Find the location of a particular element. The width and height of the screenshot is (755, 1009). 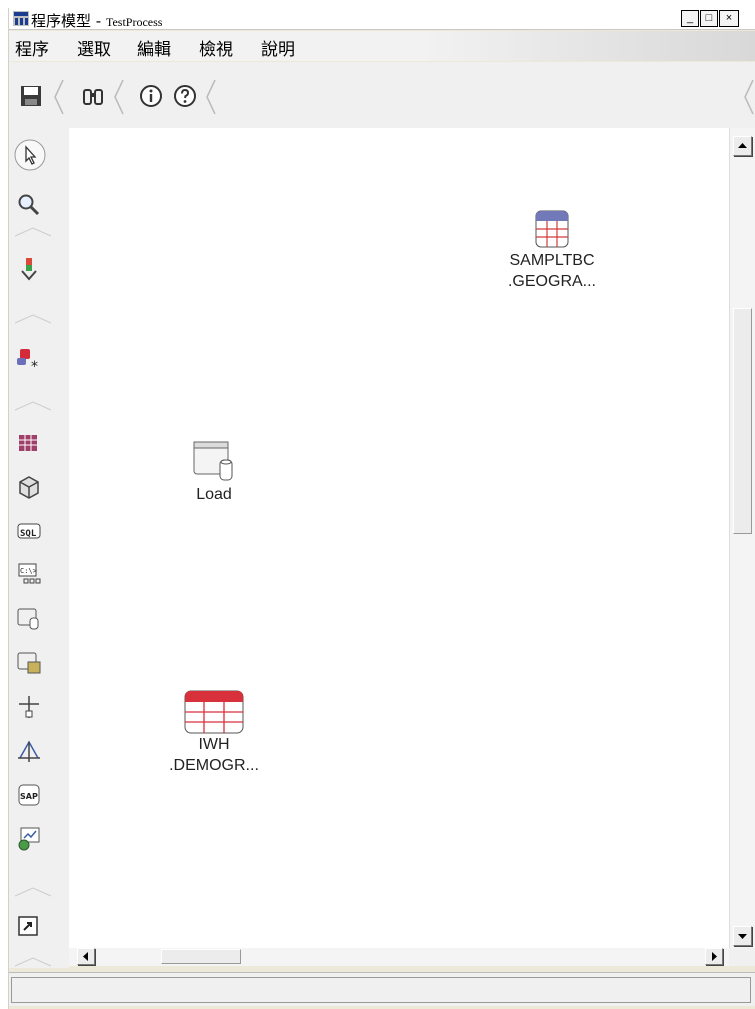

menu-process: 程序 is located at coordinates (32, 47).